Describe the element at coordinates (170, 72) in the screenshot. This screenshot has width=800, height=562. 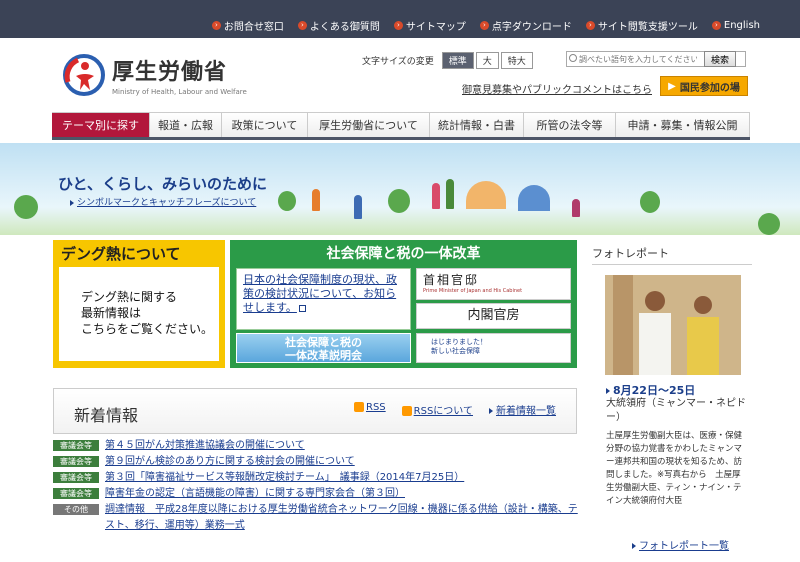
I see `logo-title: 厚生労働省` at that location.